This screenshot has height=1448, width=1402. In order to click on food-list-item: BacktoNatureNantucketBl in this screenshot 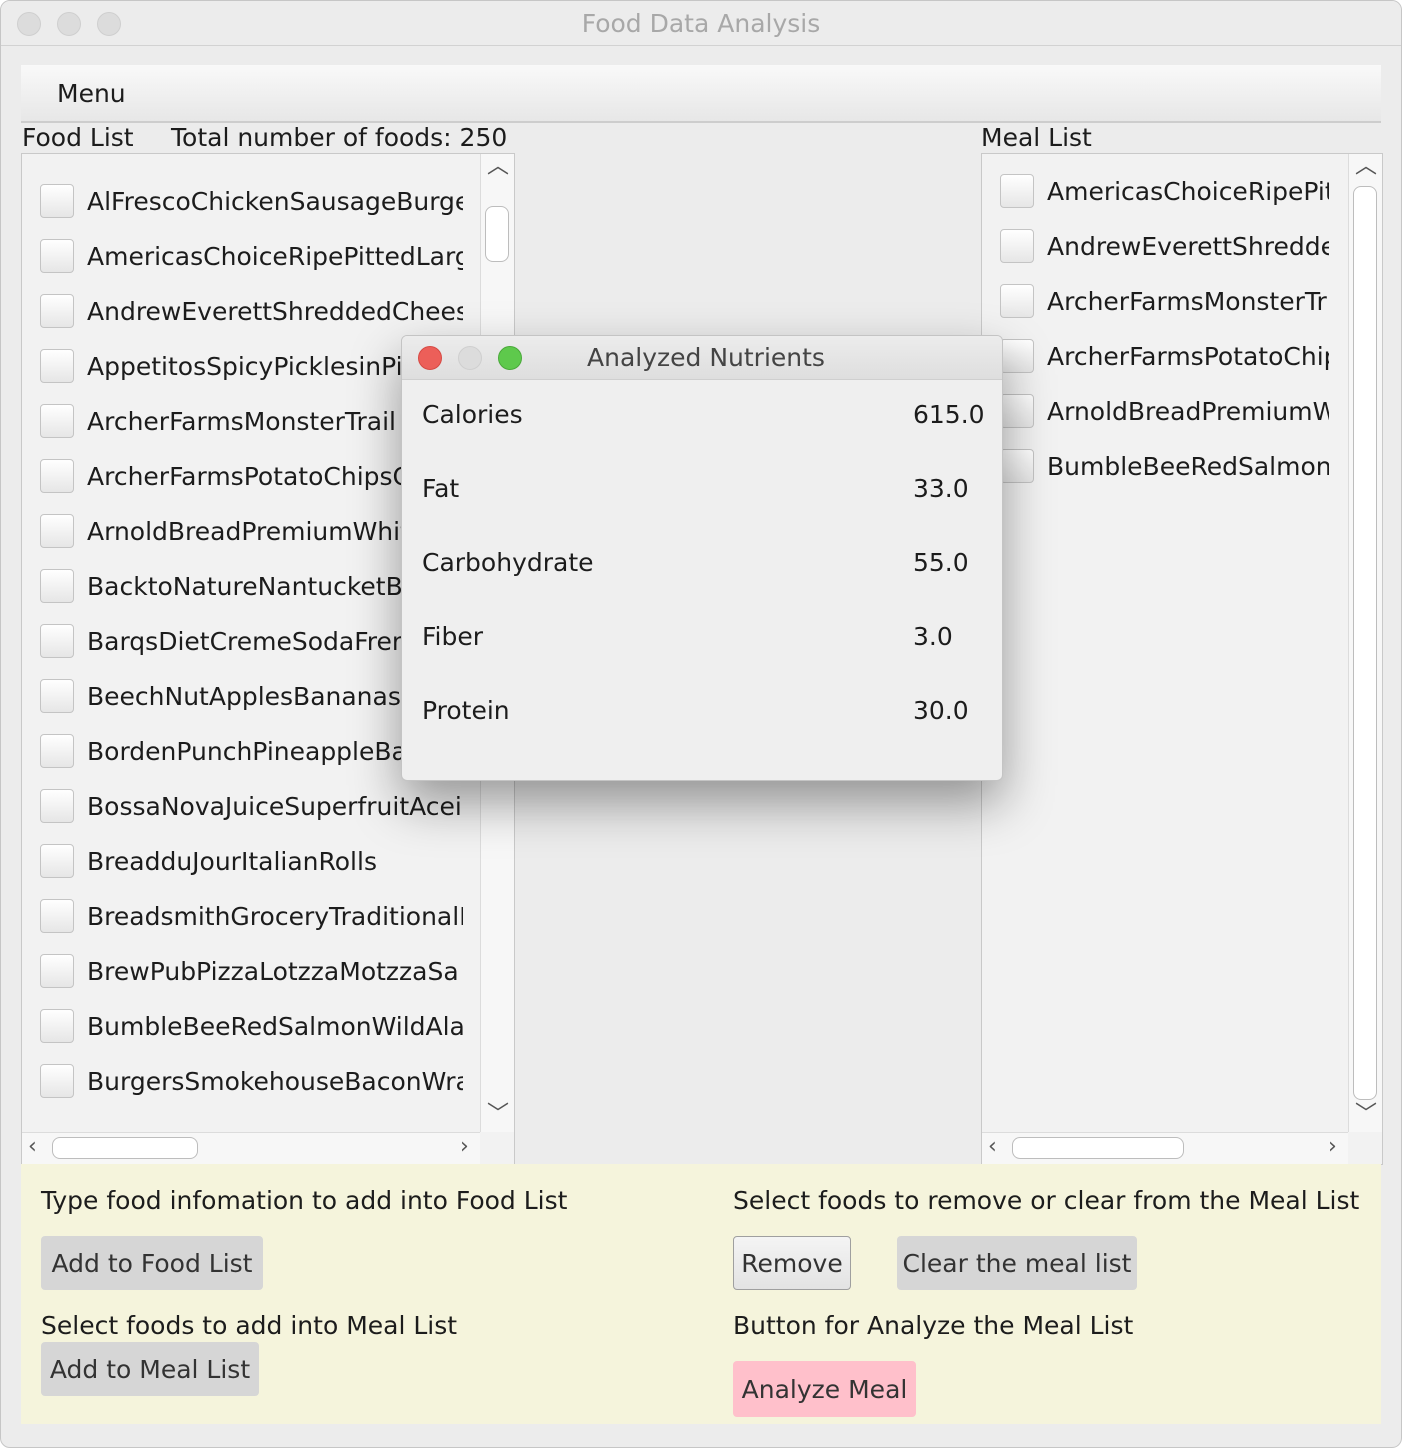, I will do `click(251, 586)`.